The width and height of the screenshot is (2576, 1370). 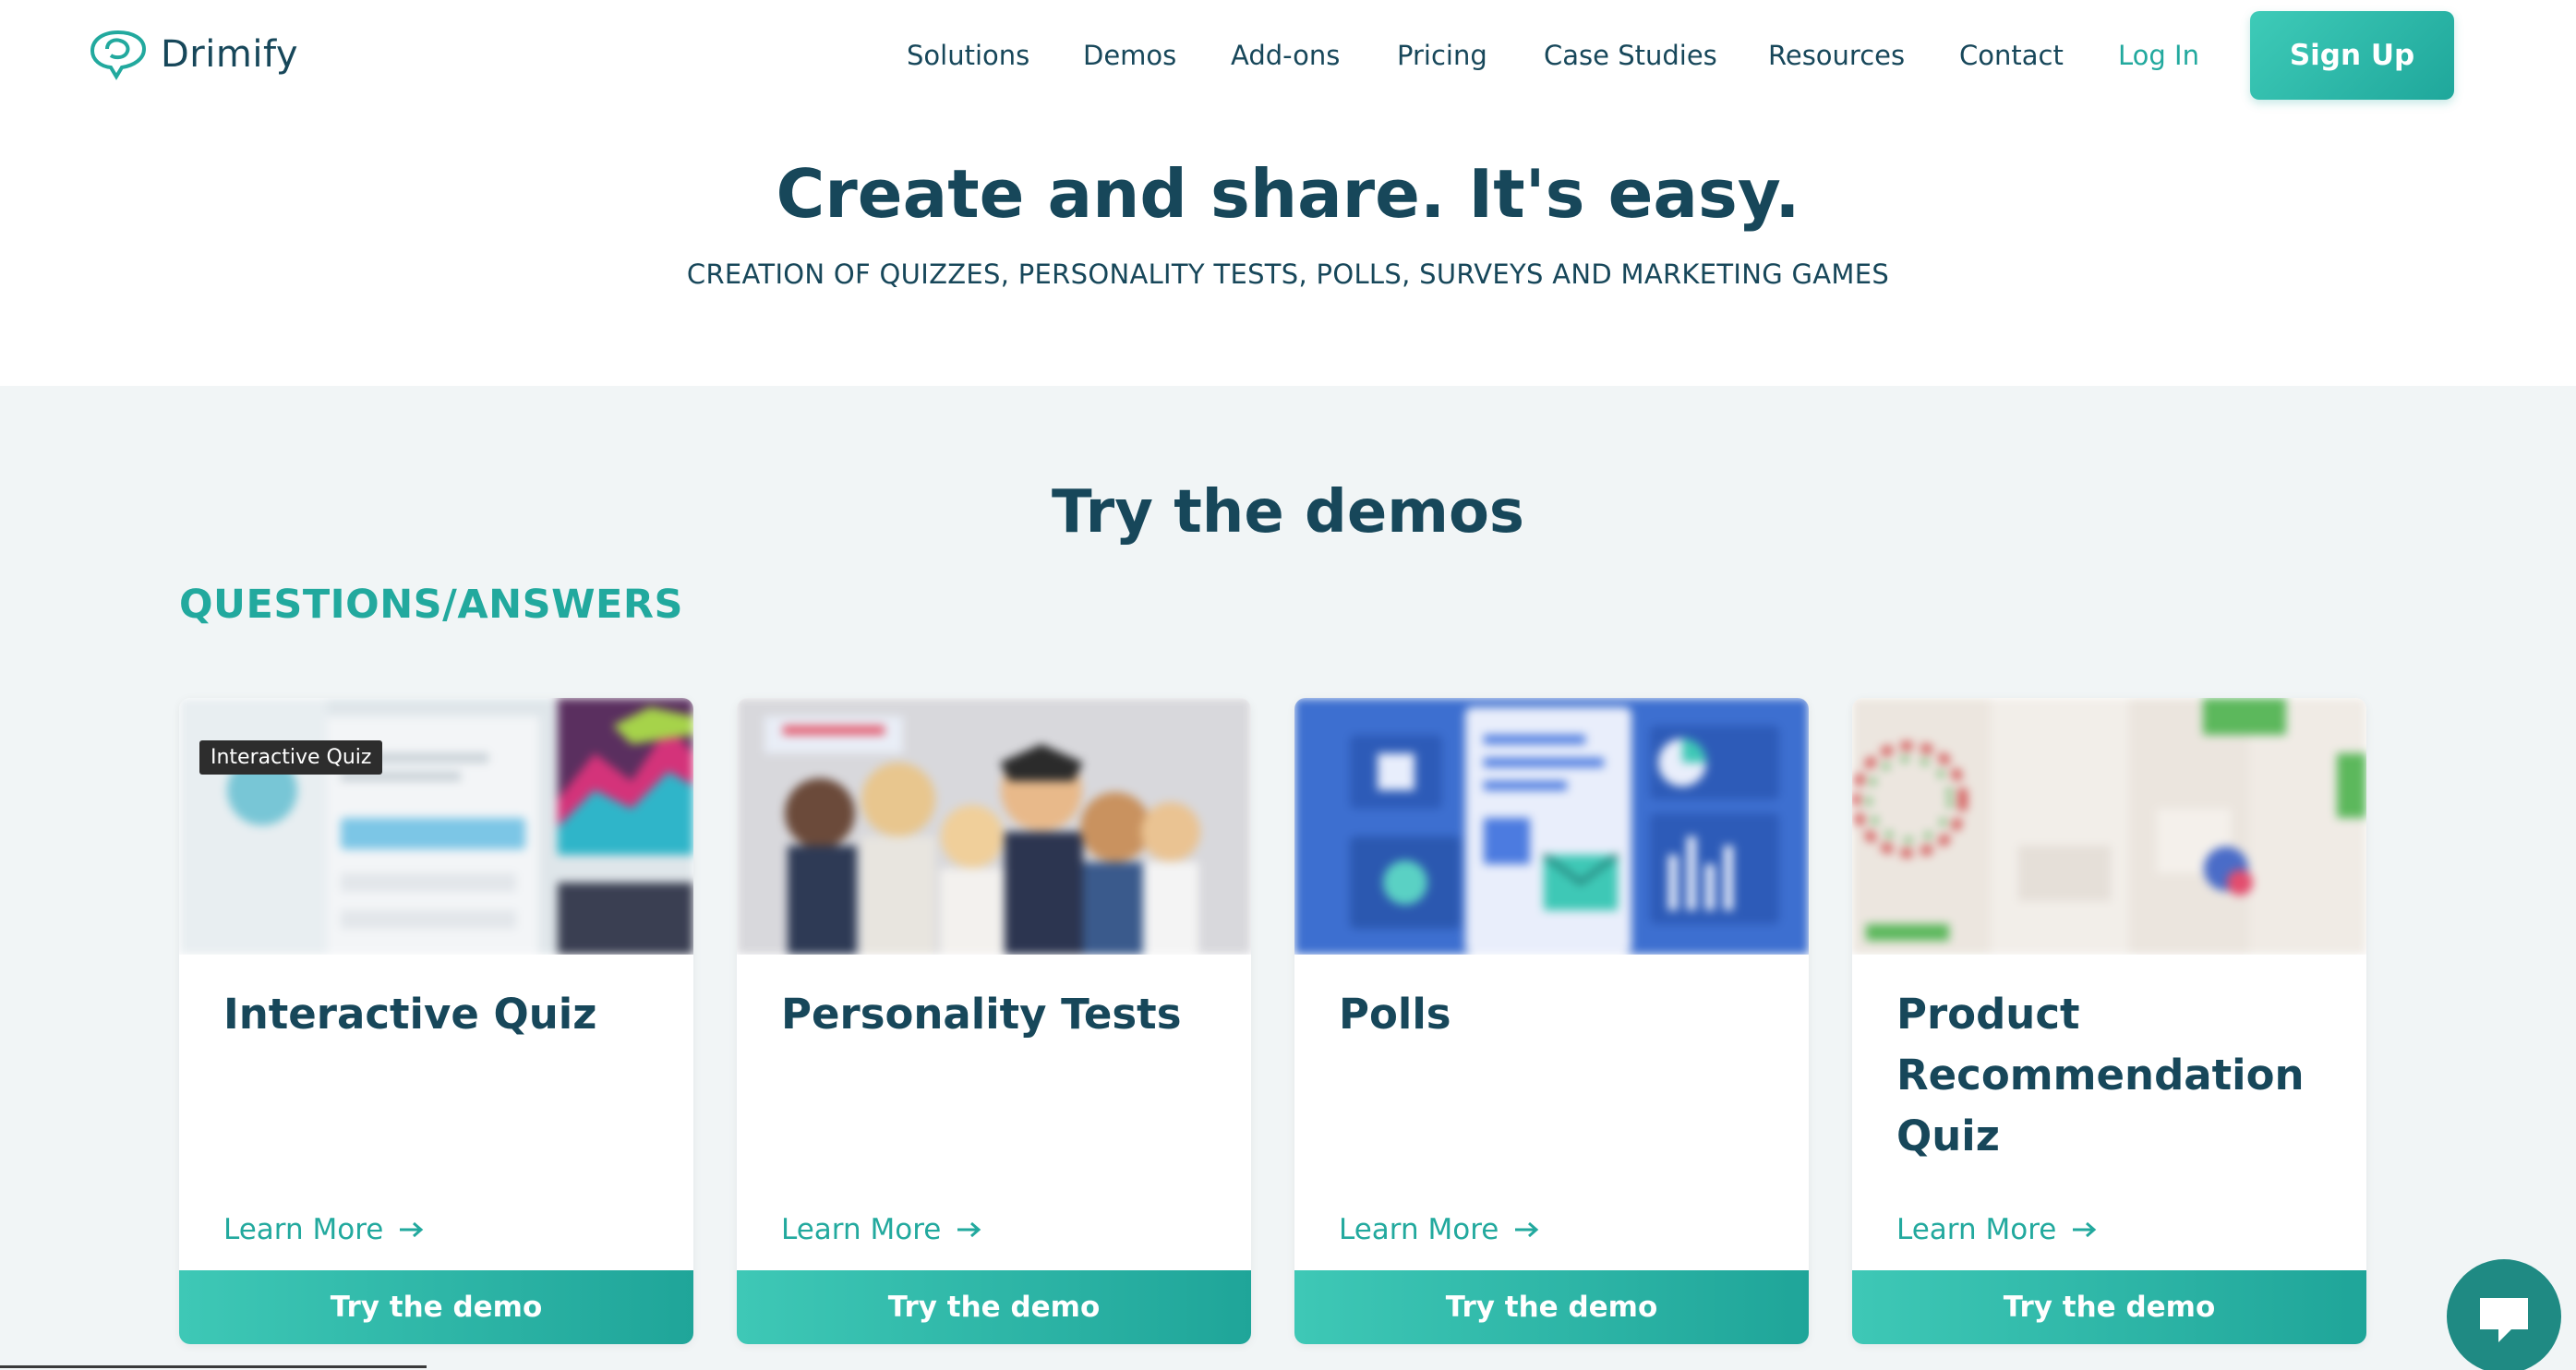 What do you see at coordinates (1551, 1021) in the screenshot?
I see `demo-card-polls: Polls Learn More Try the demo` at bounding box center [1551, 1021].